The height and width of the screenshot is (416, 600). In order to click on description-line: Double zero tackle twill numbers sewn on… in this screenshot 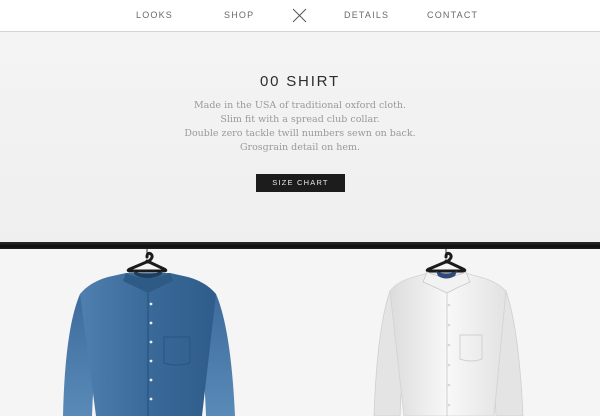, I will do `click(300, 133)`.